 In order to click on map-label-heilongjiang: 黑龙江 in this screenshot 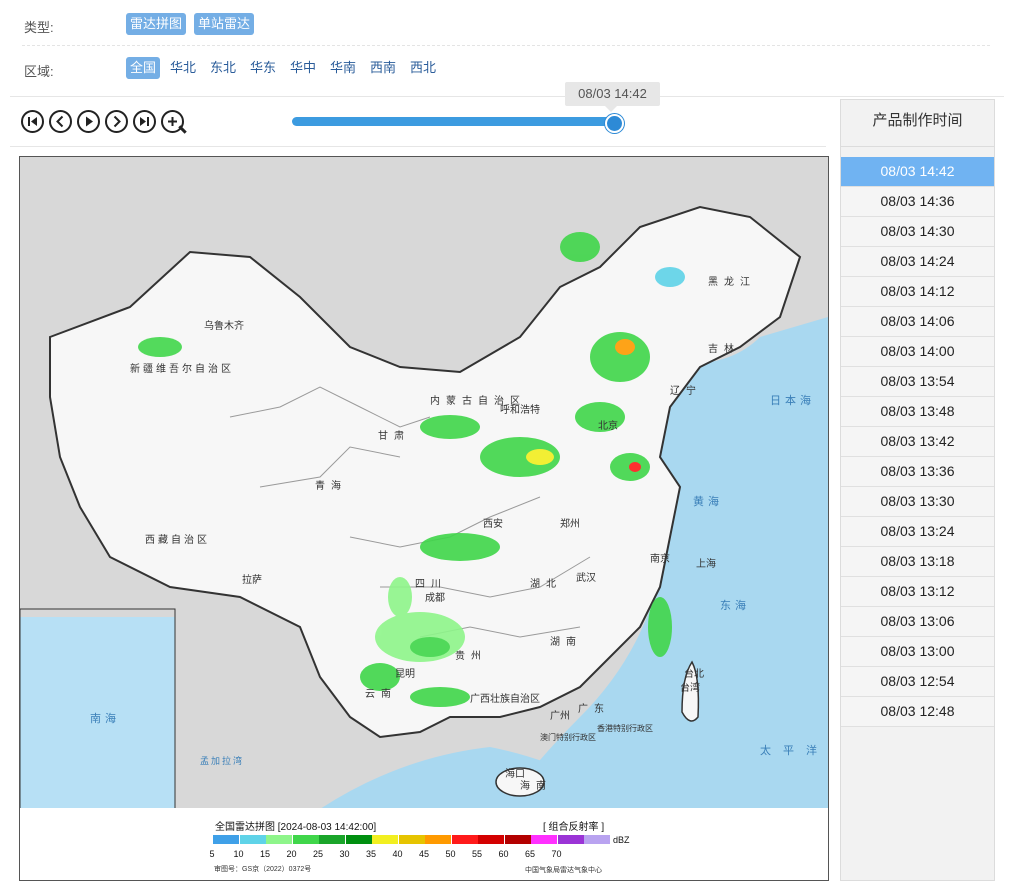, I will do `click(732, 282)`.